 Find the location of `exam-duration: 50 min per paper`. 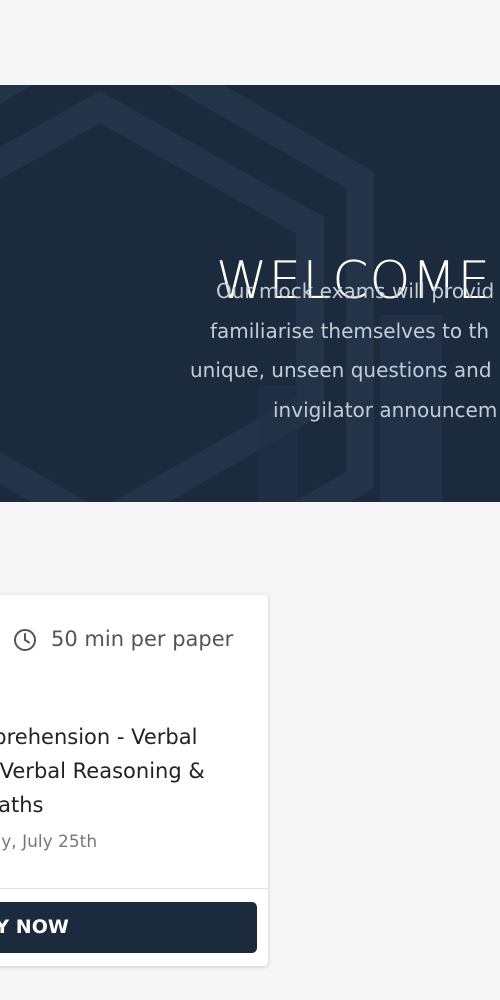

exam-duration: 50 min per paper is located at coordinates (142, 639).